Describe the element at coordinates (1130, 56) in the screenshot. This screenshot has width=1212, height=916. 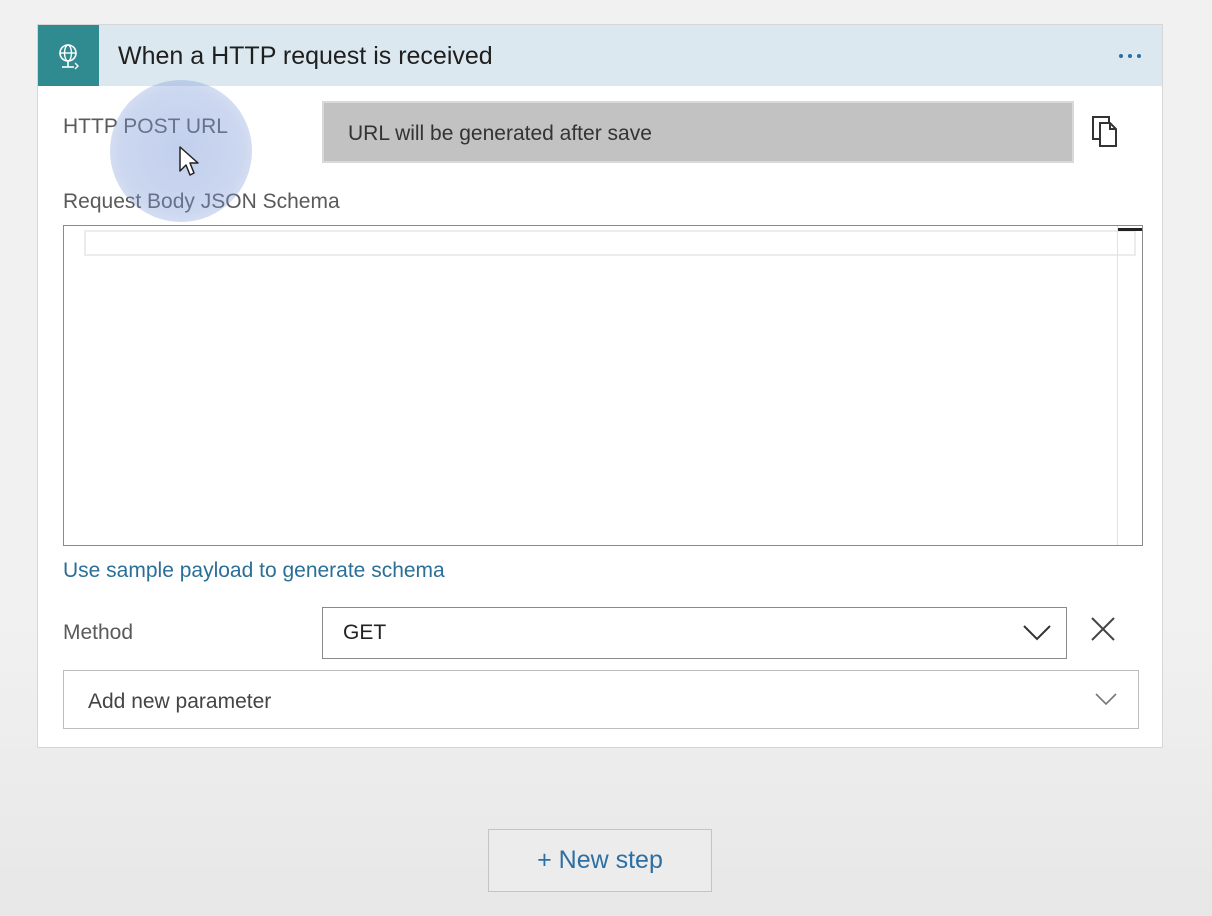
I see `ellipsis-icon` at that location.